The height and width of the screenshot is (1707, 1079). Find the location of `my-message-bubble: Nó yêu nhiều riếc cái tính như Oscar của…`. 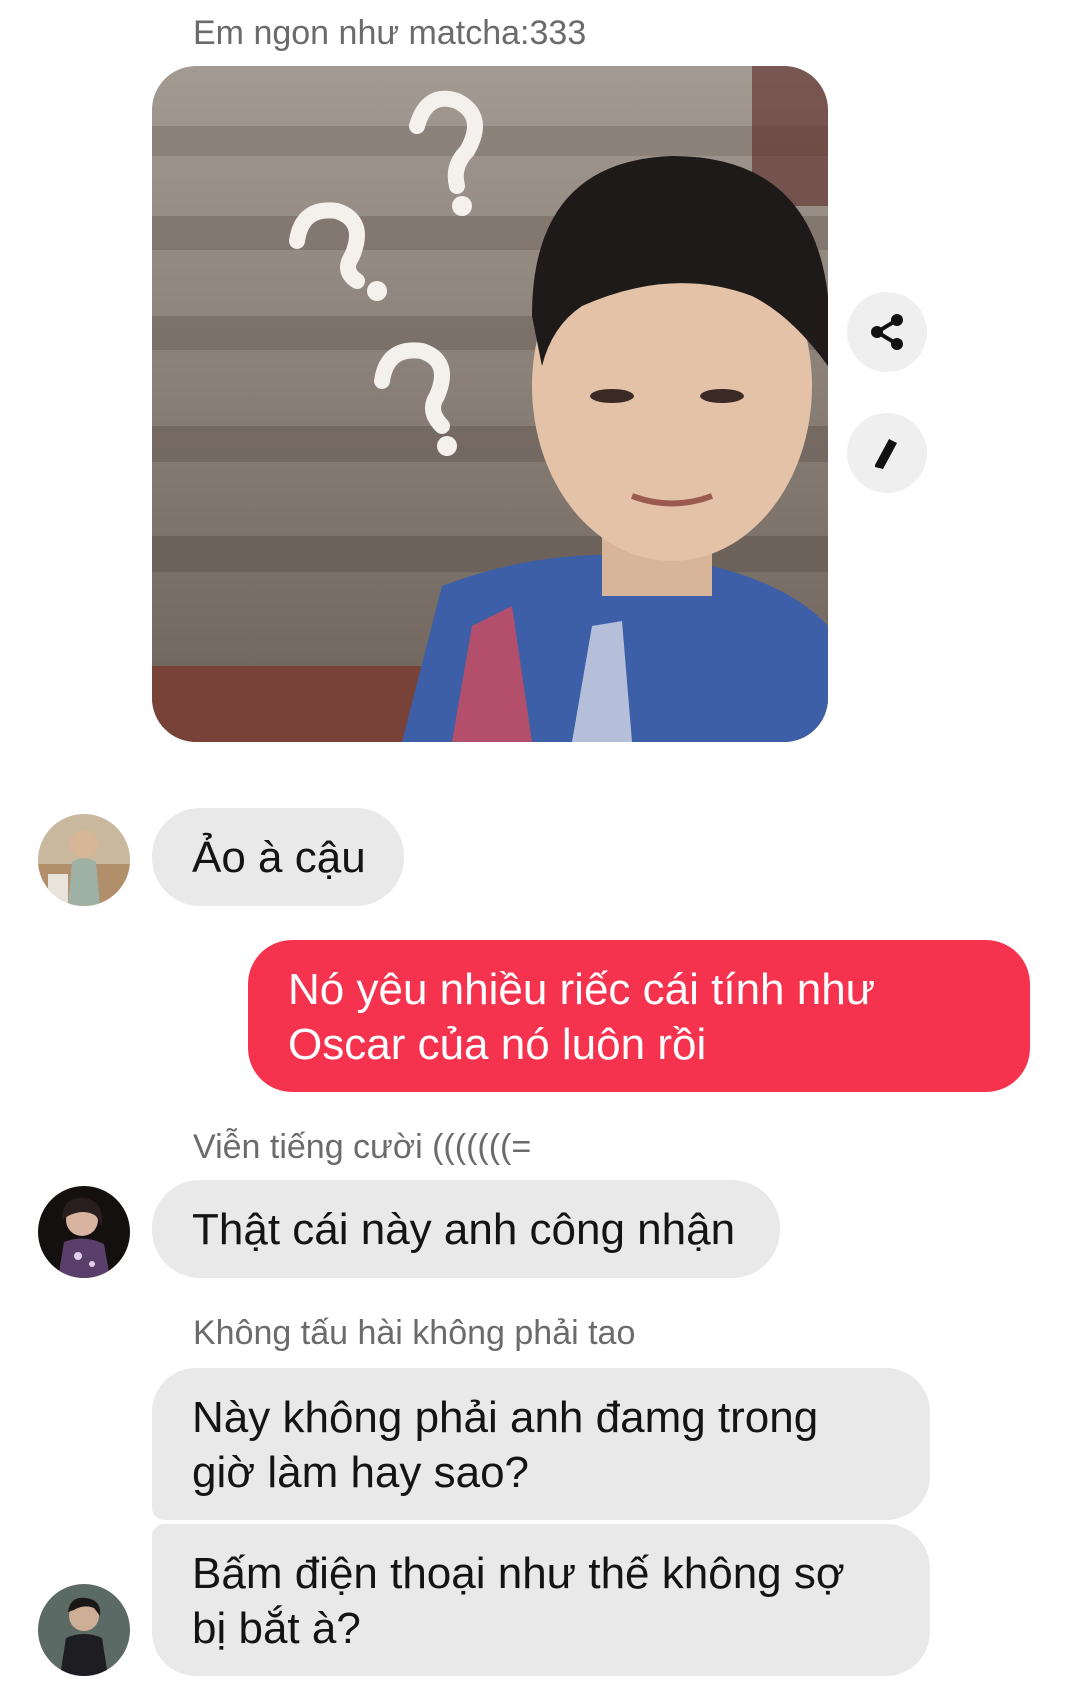

my-message-bubble: Nó yêu nhiều riếc cái tính như Oscar của… is located at coordinates (639, 1016).